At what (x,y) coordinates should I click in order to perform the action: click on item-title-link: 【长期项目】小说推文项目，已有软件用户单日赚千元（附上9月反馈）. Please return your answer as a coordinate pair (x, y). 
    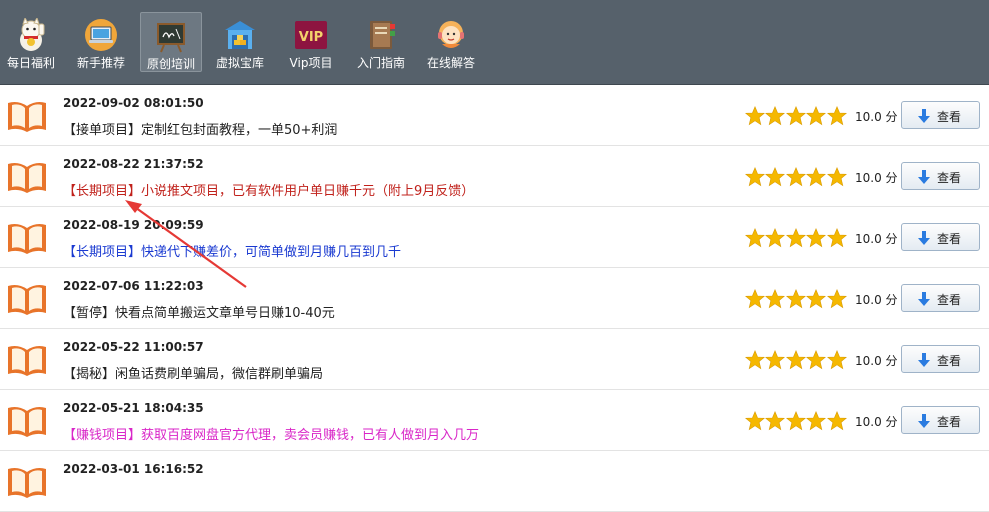
    Looking at the image, I should click on (268, 189).